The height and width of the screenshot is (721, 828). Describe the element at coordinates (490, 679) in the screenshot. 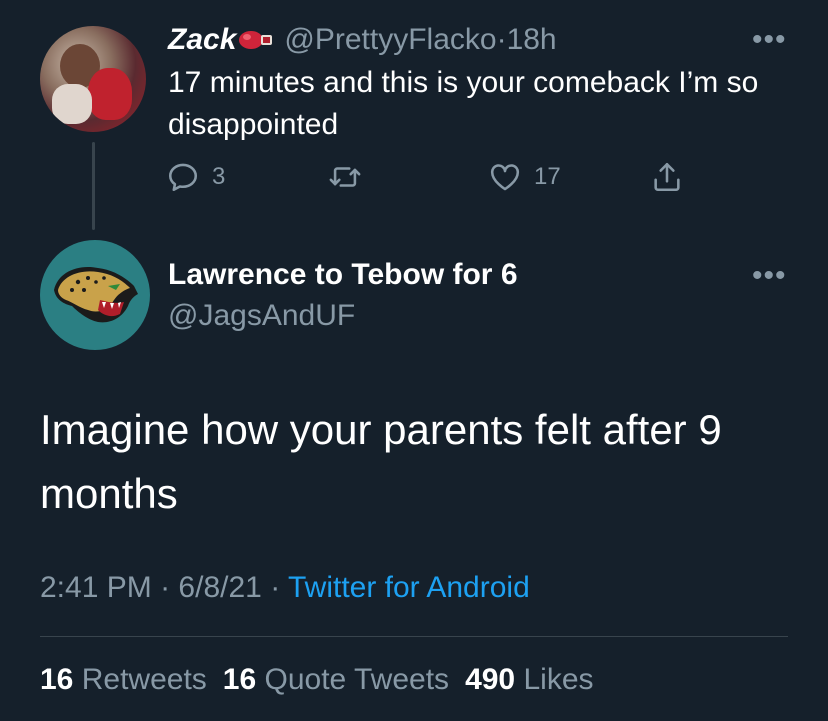

I see `likes-count: 490` at that location.